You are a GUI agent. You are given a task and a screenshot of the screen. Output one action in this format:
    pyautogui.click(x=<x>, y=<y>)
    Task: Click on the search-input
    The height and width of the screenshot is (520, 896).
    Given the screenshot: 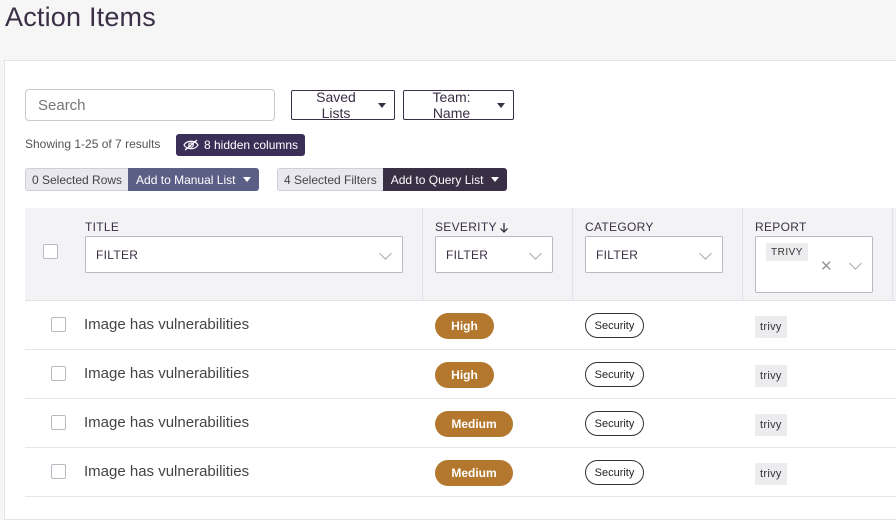 What is the action you would take?
    pyautogui.click(x=150, y=105)
    